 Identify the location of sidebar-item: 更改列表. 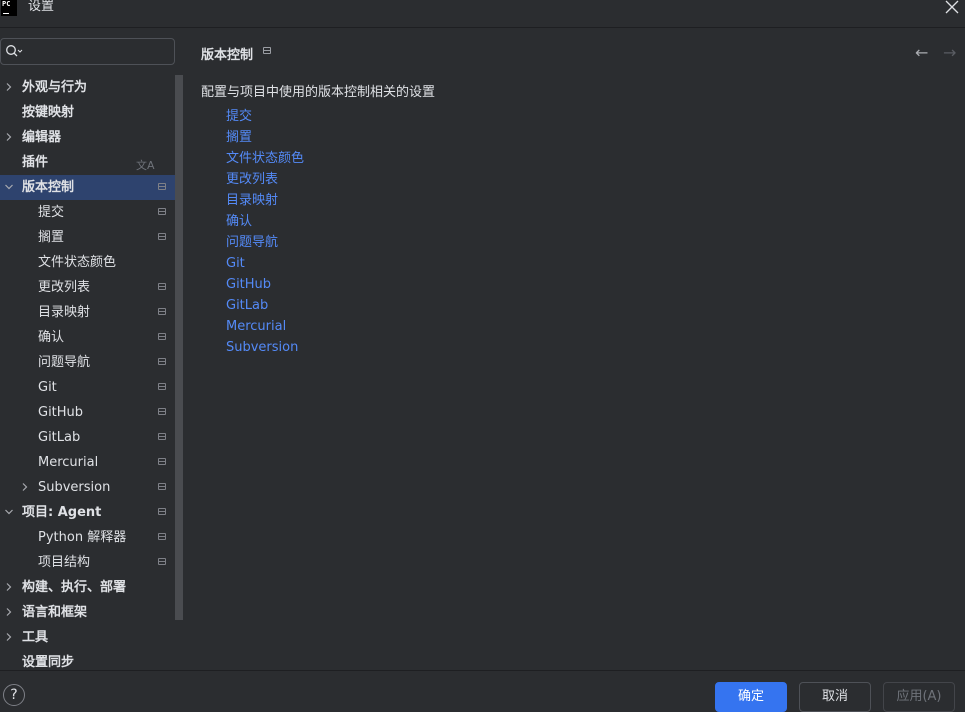
(87, 287).